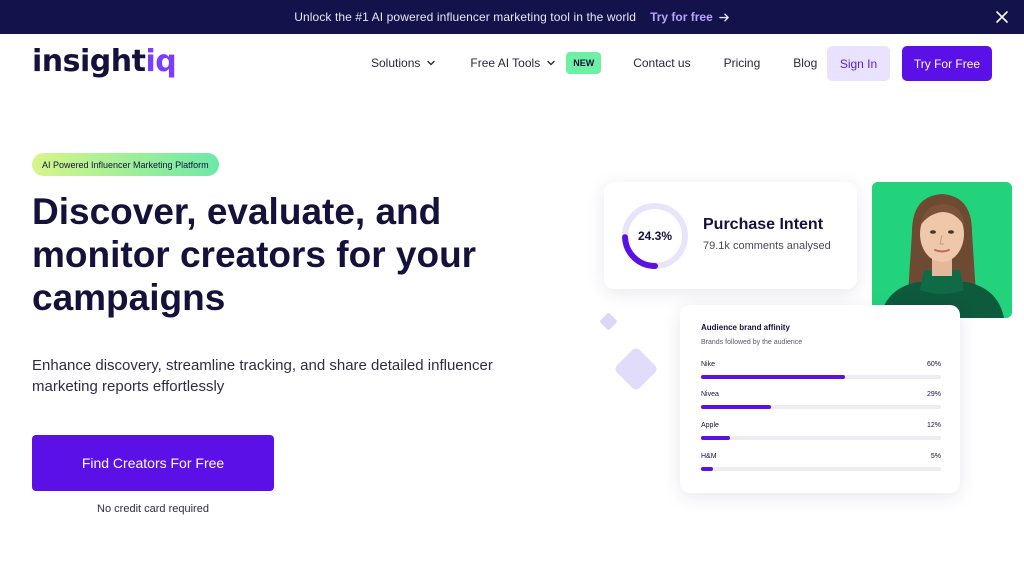  Describe the element at coordinates (821, 434) in the screenshot. I see `affinity-row-apple: Apple 12%` at that location.